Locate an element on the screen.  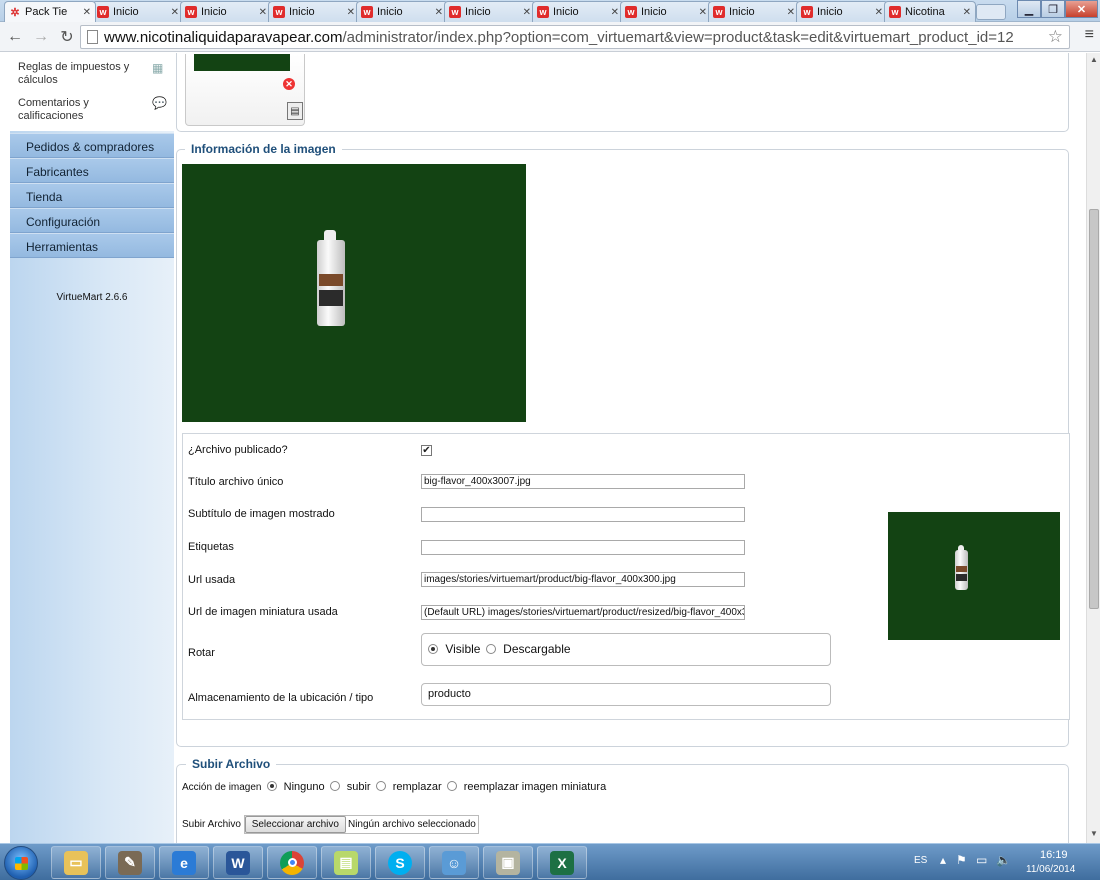
subtitle-input is located at coordinates (583, 514).